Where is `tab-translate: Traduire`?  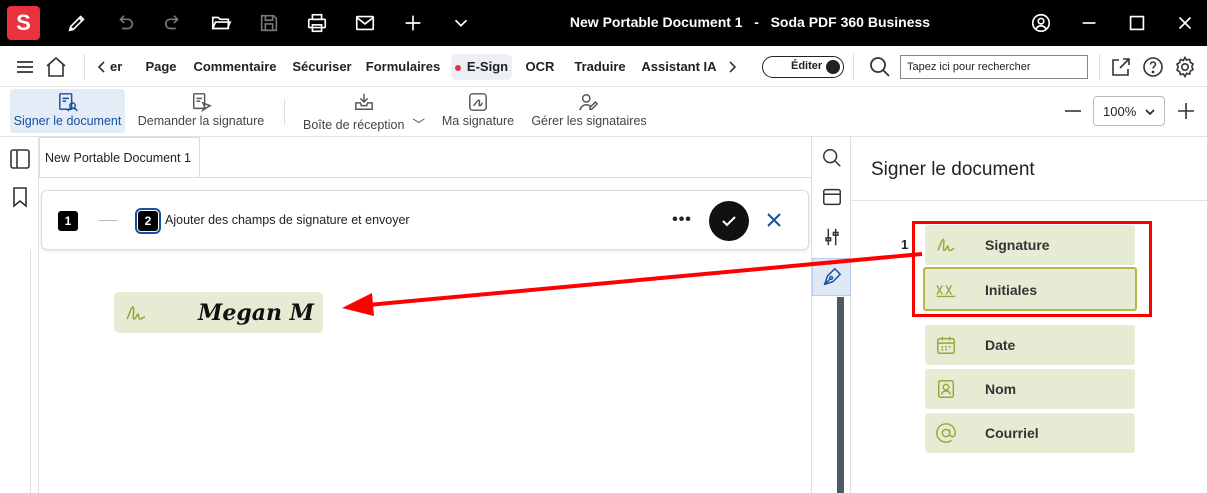 tab-translate: Traduire is located at coordinates (600, 67).